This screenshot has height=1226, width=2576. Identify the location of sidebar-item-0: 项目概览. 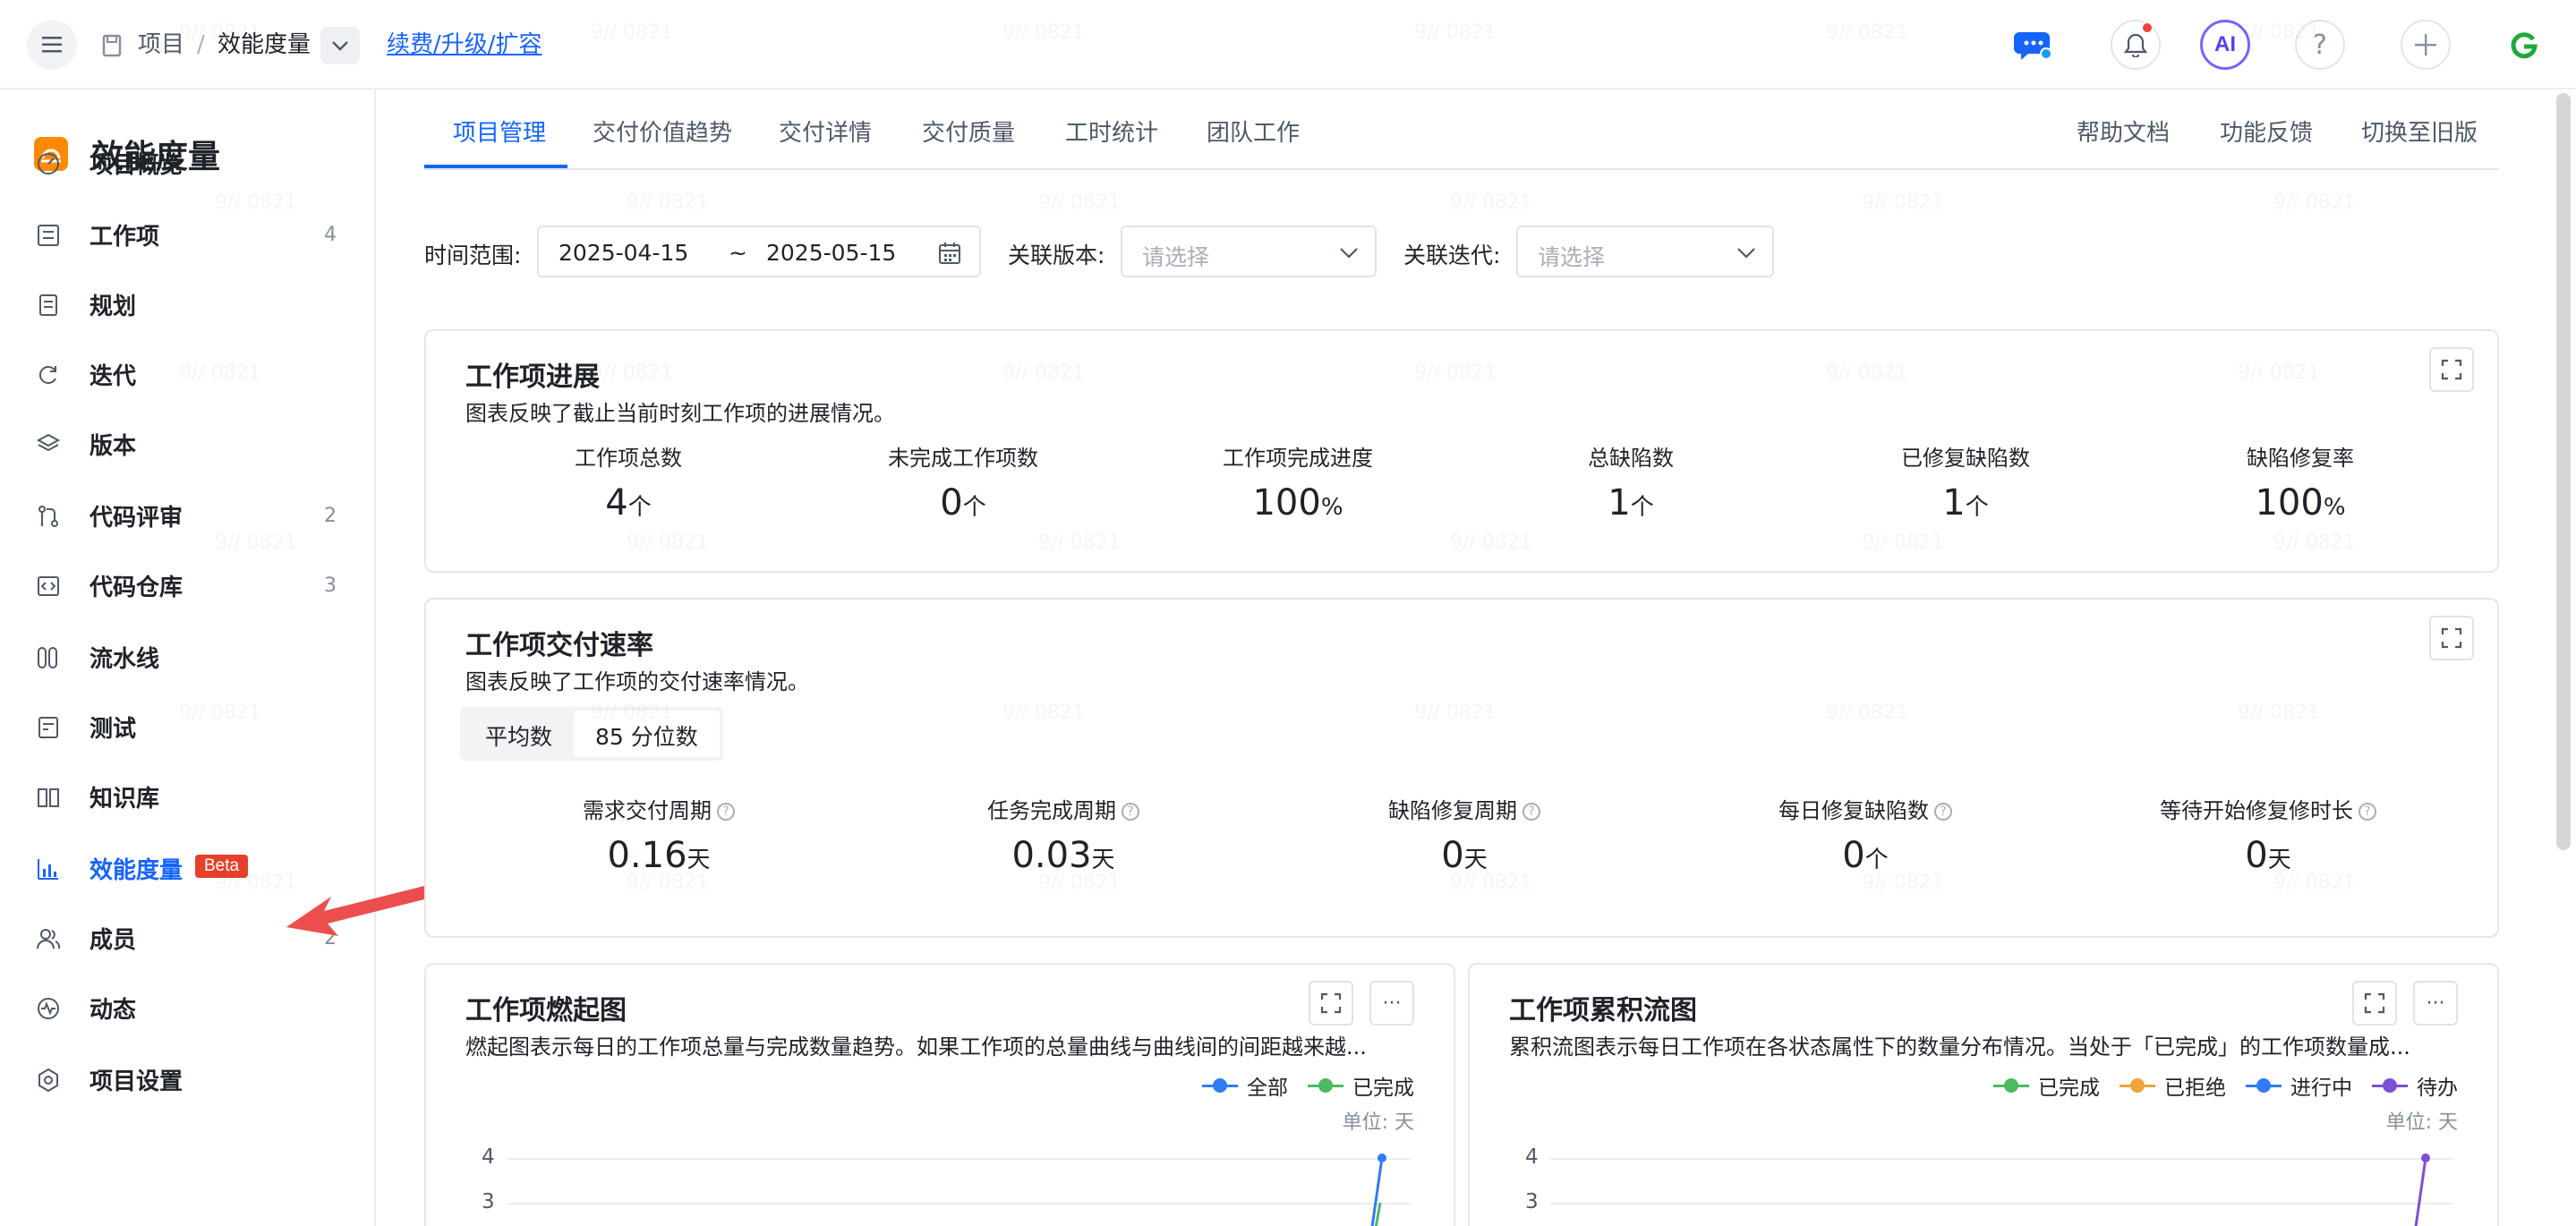
(188, 163).